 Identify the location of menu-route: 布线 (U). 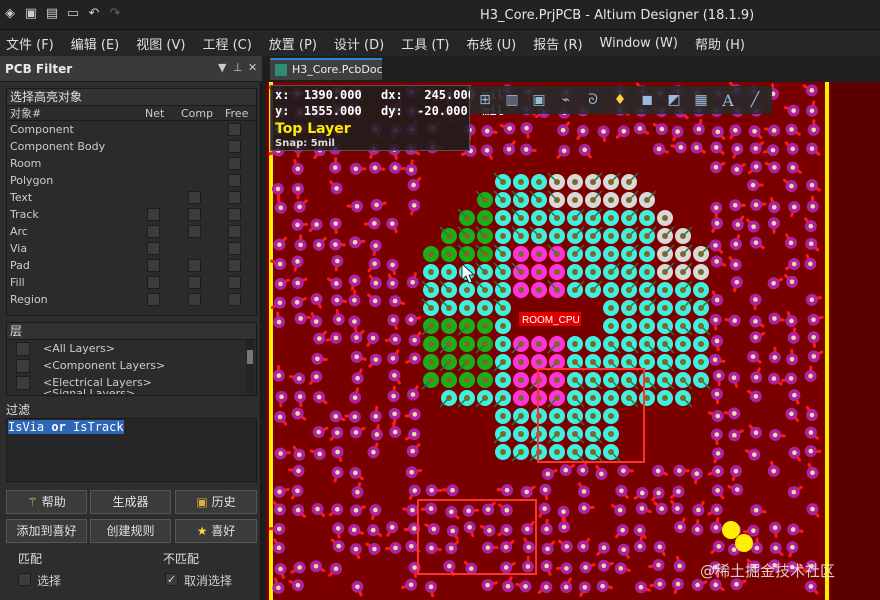
(491, 43).